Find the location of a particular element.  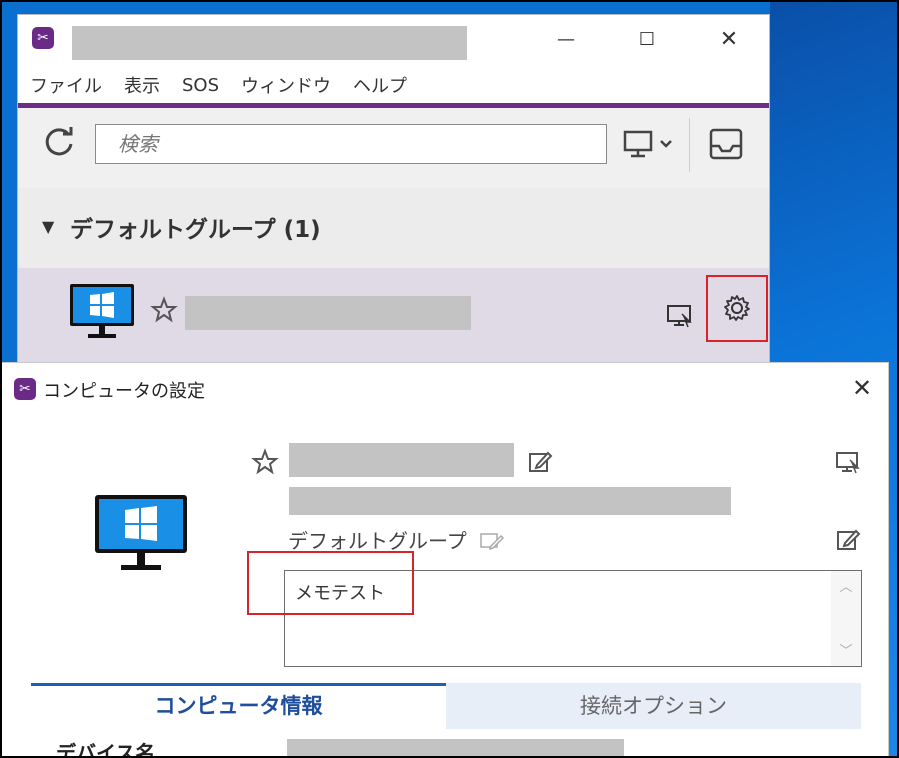

scroll-up-icon: ︿ is located at coordinates (846, 588).